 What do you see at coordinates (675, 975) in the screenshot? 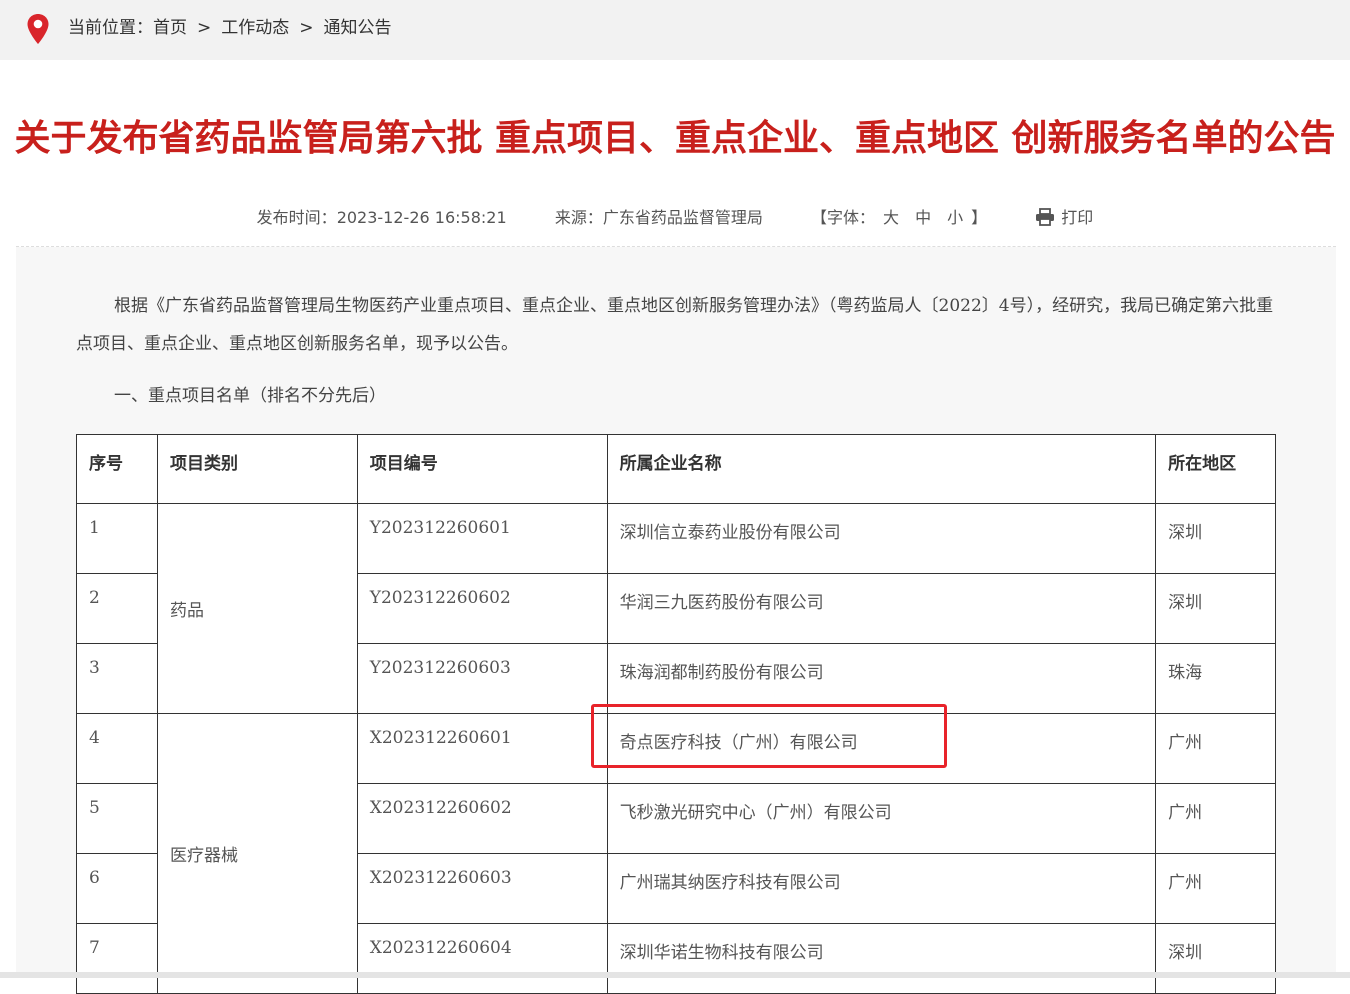
I see `page-bottom-edge` at bounding box center [675, 975].